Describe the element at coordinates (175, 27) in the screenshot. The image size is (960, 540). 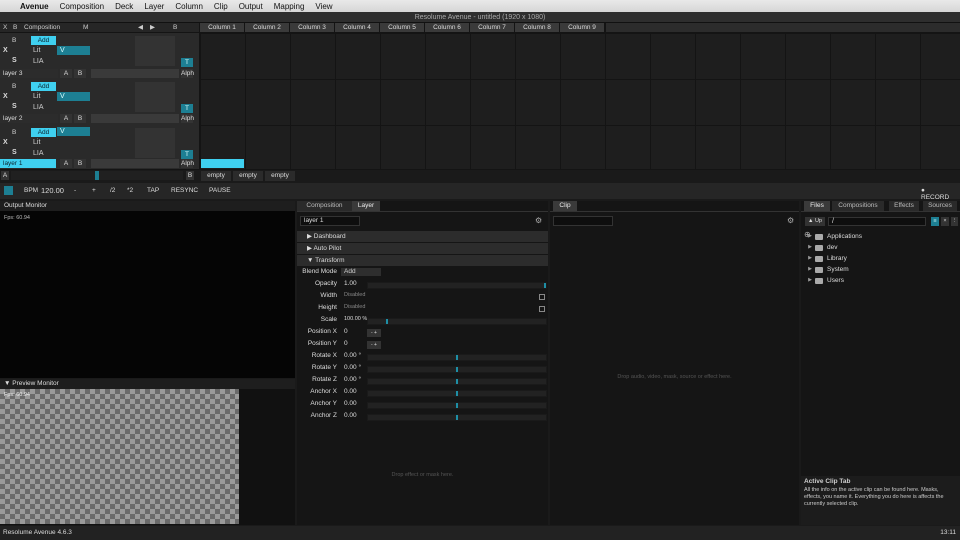
I see `header-b2: B` at that location.